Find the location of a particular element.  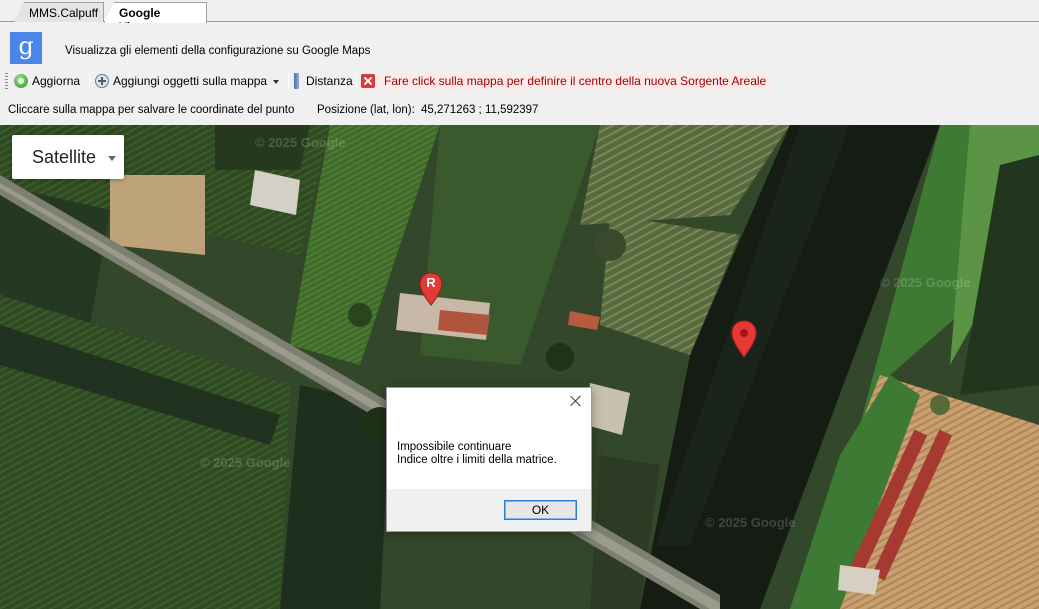

refresh-icon is located at coordinates (21, 81).